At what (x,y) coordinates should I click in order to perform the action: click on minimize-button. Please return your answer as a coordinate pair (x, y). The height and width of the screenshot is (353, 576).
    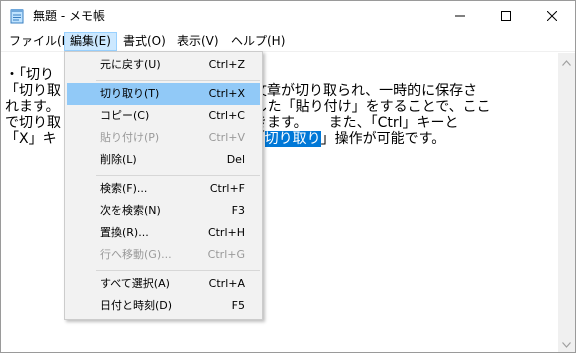
    Looking at the image, I should click on (460, 16).